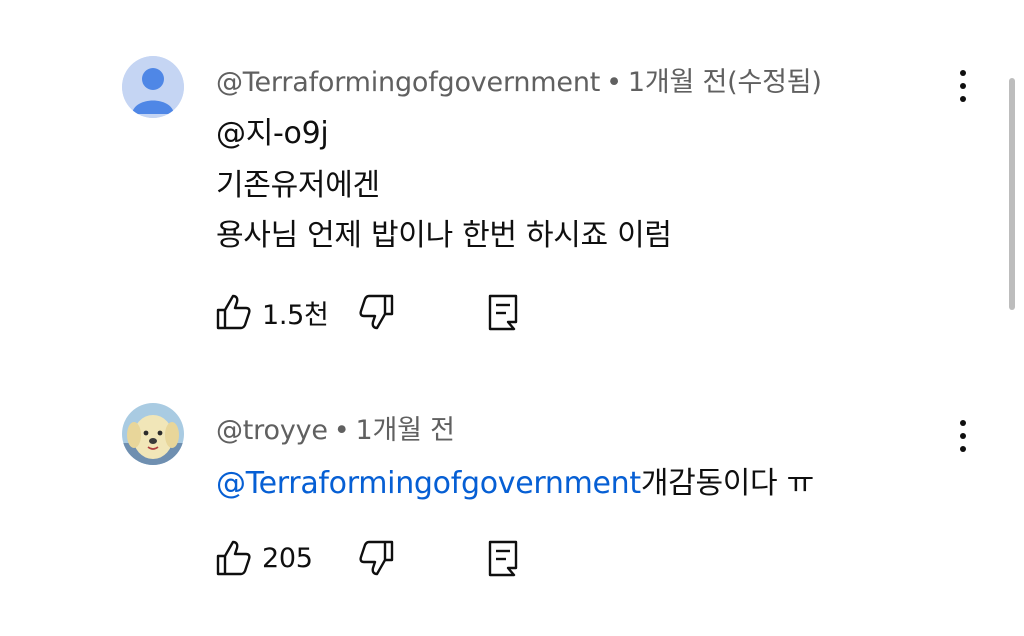 The image size is (1024, 636). What do you see at coordinates (295, 315) in the screenshot?
I see `like-count: 1.5천` at bounding box center [295, 315].